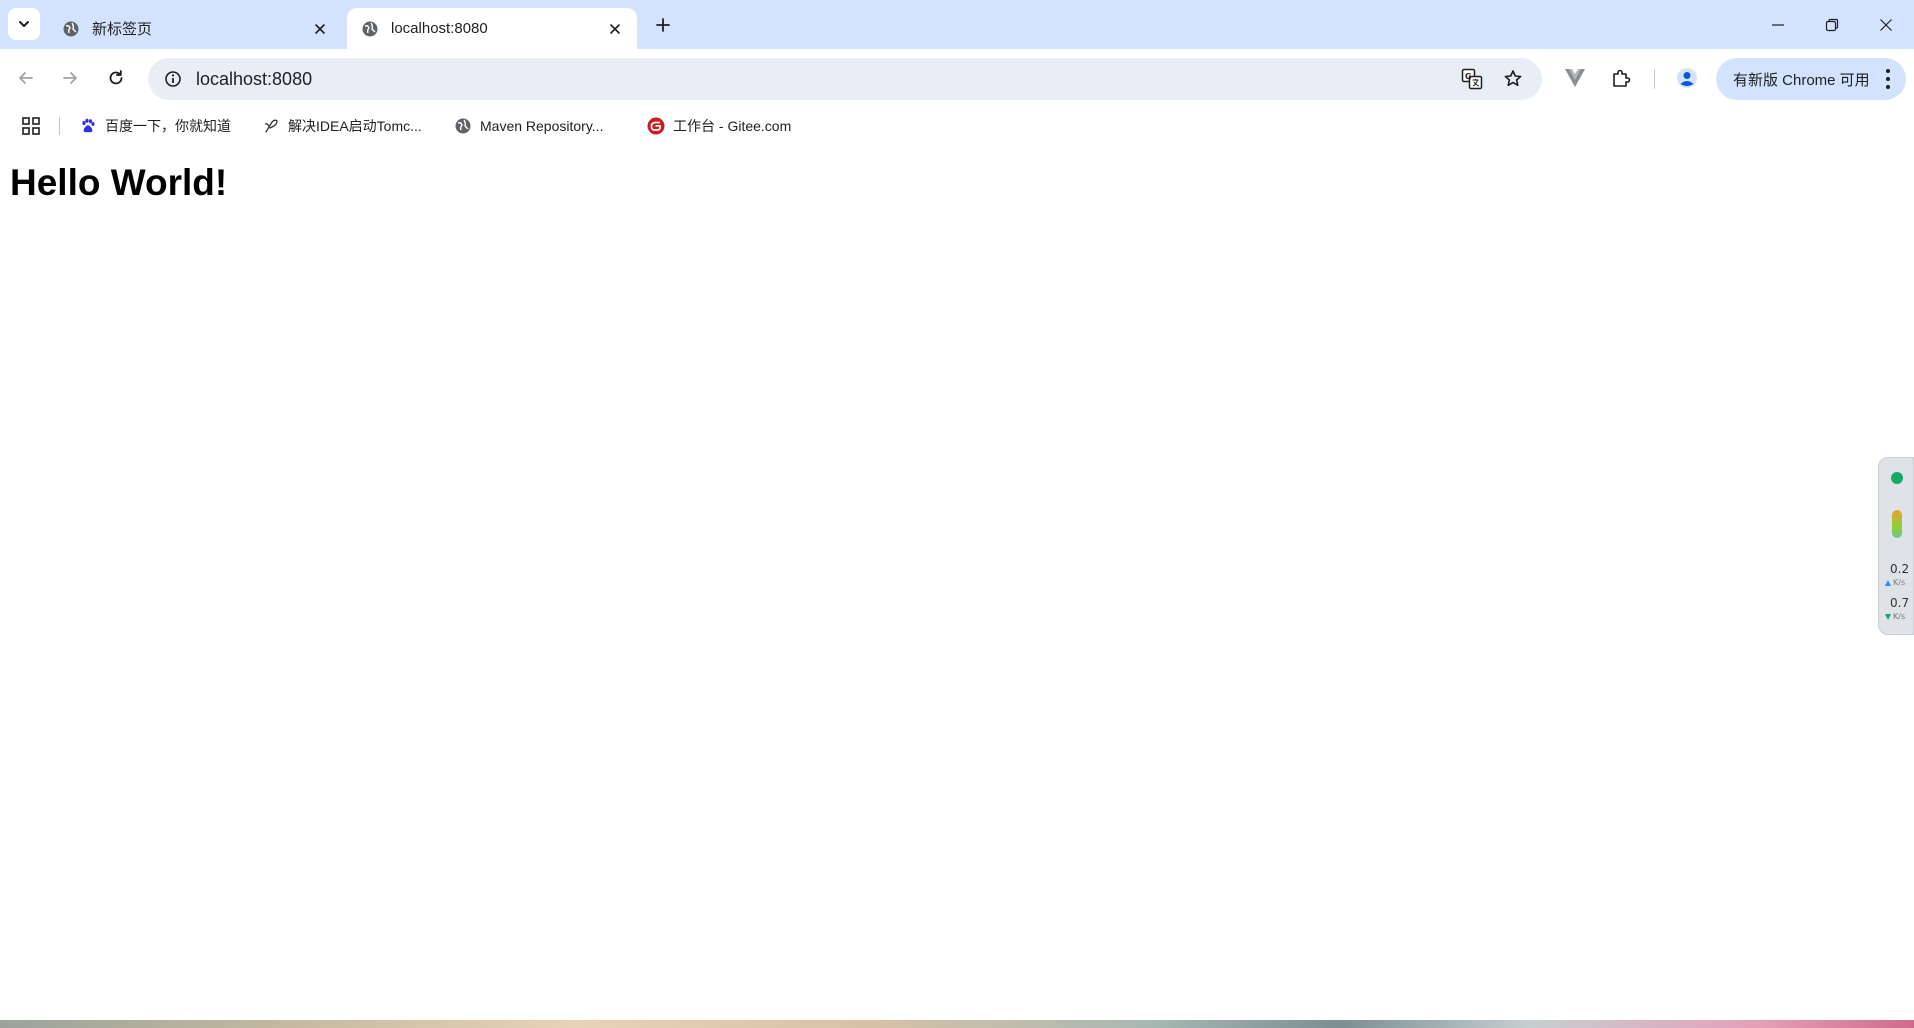 The image size is (1914, 1028). What do you see at coordinates (1899, 616) in the screenshot?
I see `download-unit: K/s` at bounding box center [1899, 616].